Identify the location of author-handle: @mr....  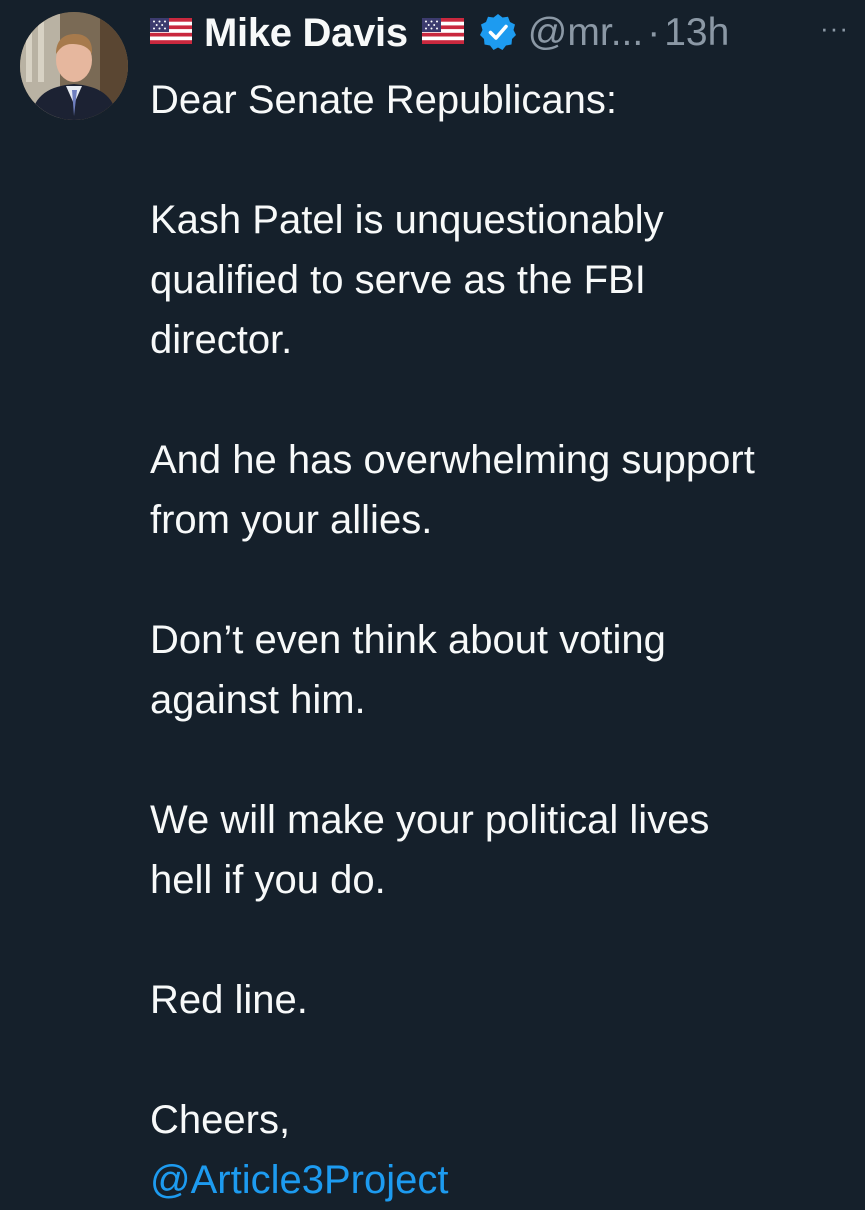
(585, 33).